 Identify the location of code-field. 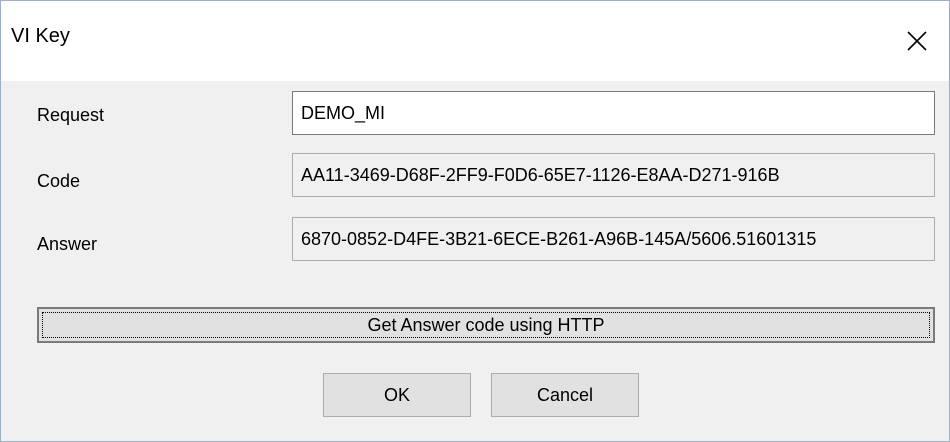
(613, 175).